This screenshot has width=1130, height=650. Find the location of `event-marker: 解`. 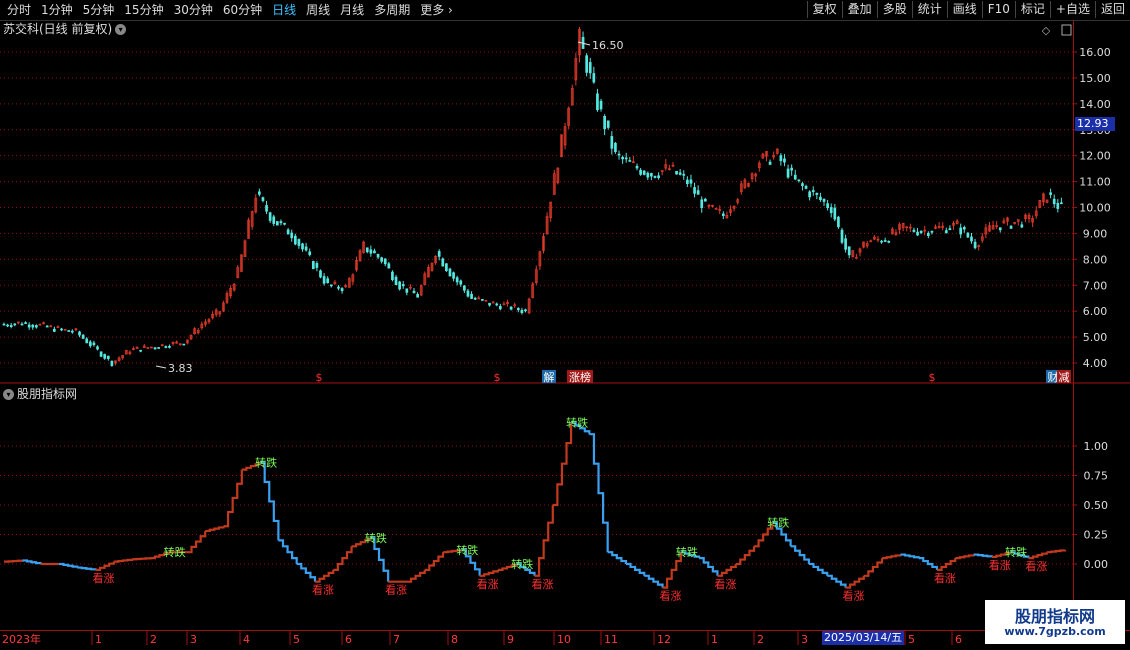

event-marker: 解 is located at coordinates (549, 377).